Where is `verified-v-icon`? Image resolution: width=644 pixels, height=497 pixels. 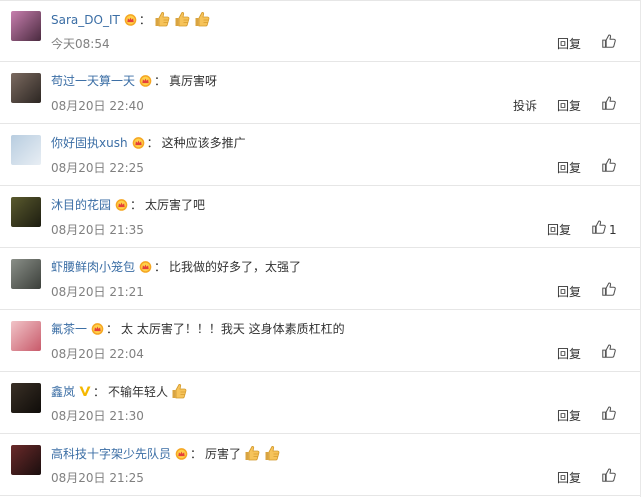 verified-v-icon is located at coordinates (85, 391).